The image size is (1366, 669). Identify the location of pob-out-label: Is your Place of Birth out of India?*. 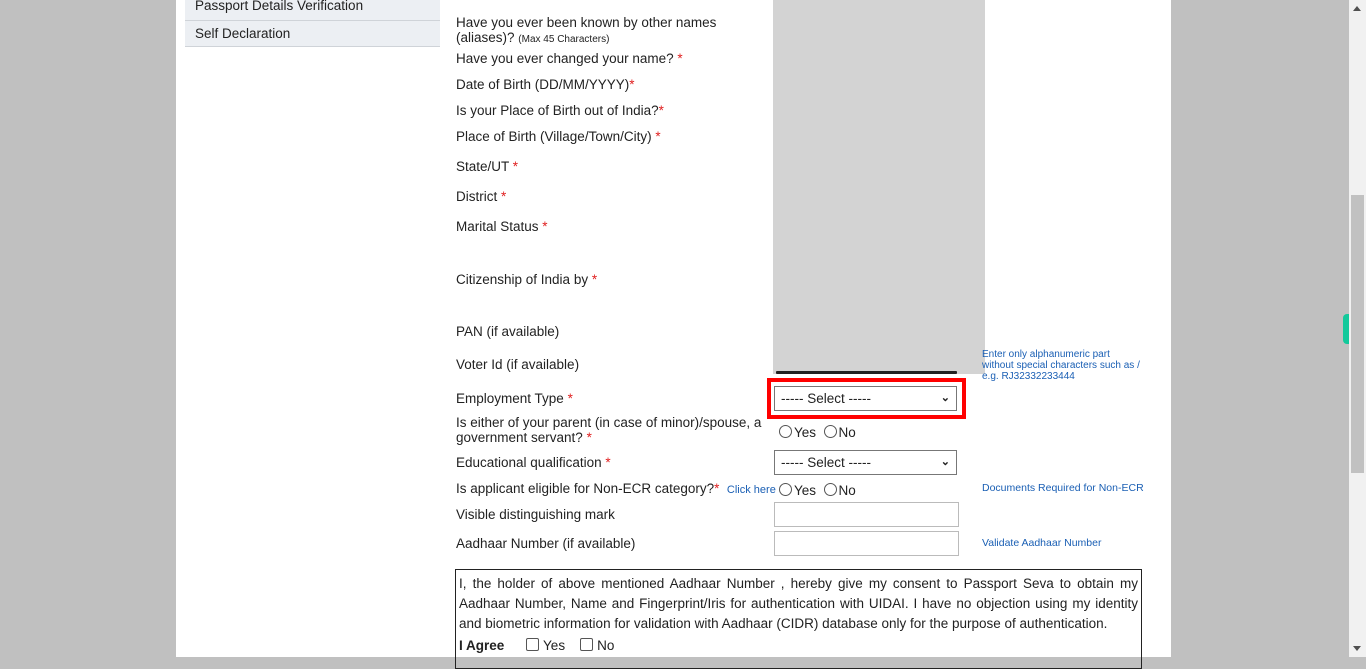
(560, 110).